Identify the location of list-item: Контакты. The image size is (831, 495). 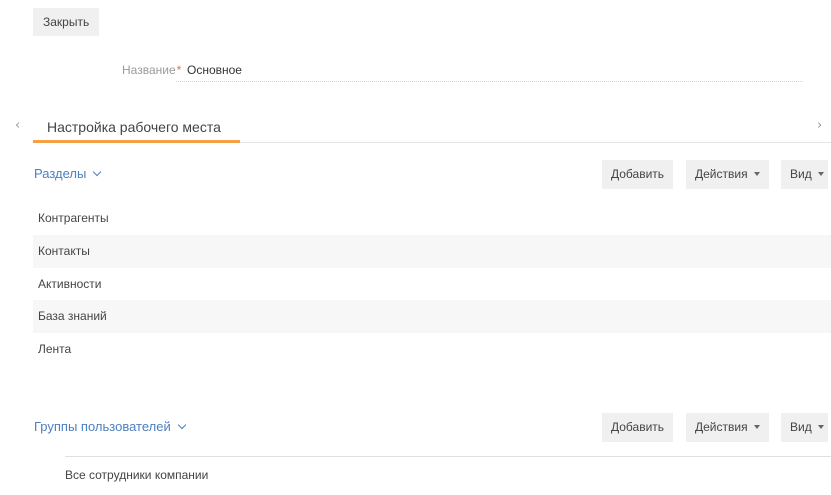
(432, 251).